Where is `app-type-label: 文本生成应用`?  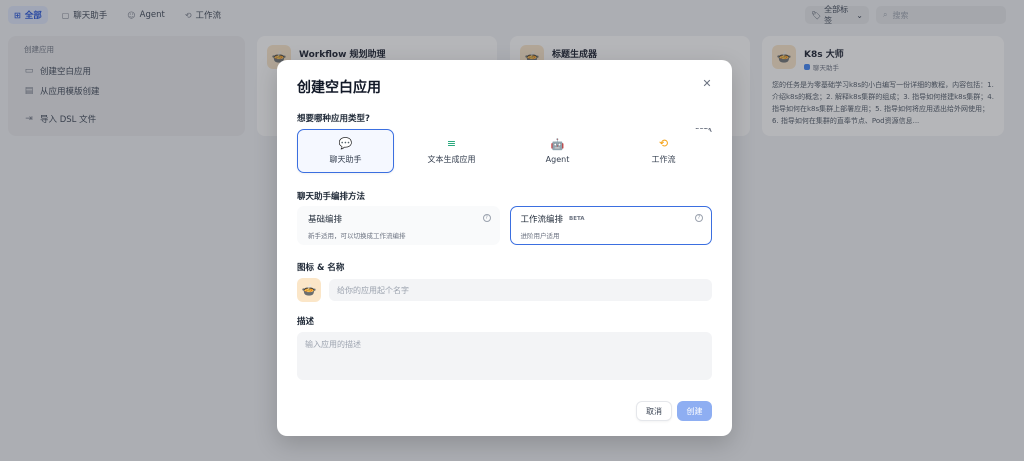
app-type-label: 文本生成应用 is located at coordinates (451, 159).